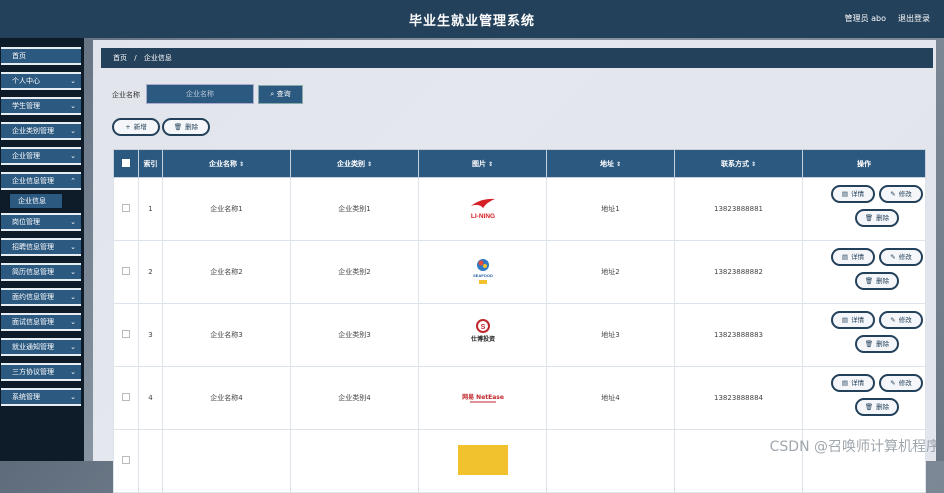  Describe the element at coordinates (41, 181) in the screenshot. I see `sidebar-item-company-info: 企业信息管理 ⌃` at that location.